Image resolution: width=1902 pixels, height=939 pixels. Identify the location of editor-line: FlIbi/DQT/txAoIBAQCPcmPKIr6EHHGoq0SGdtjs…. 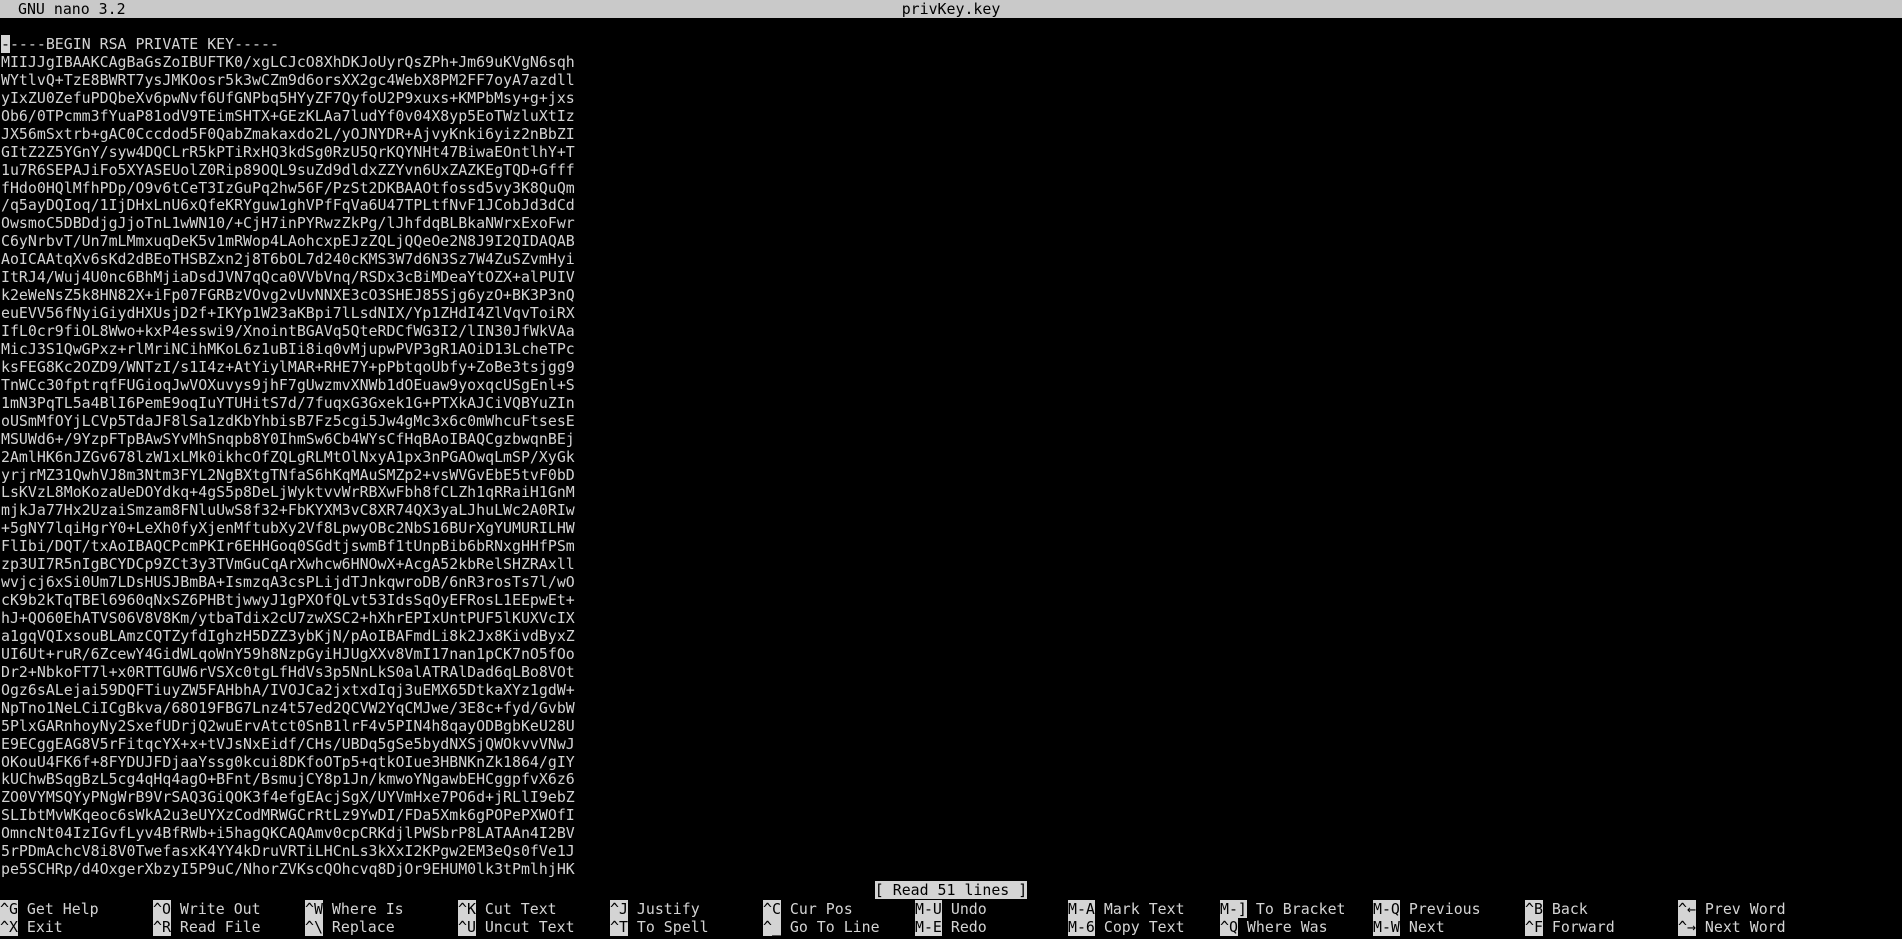
(288, 546).